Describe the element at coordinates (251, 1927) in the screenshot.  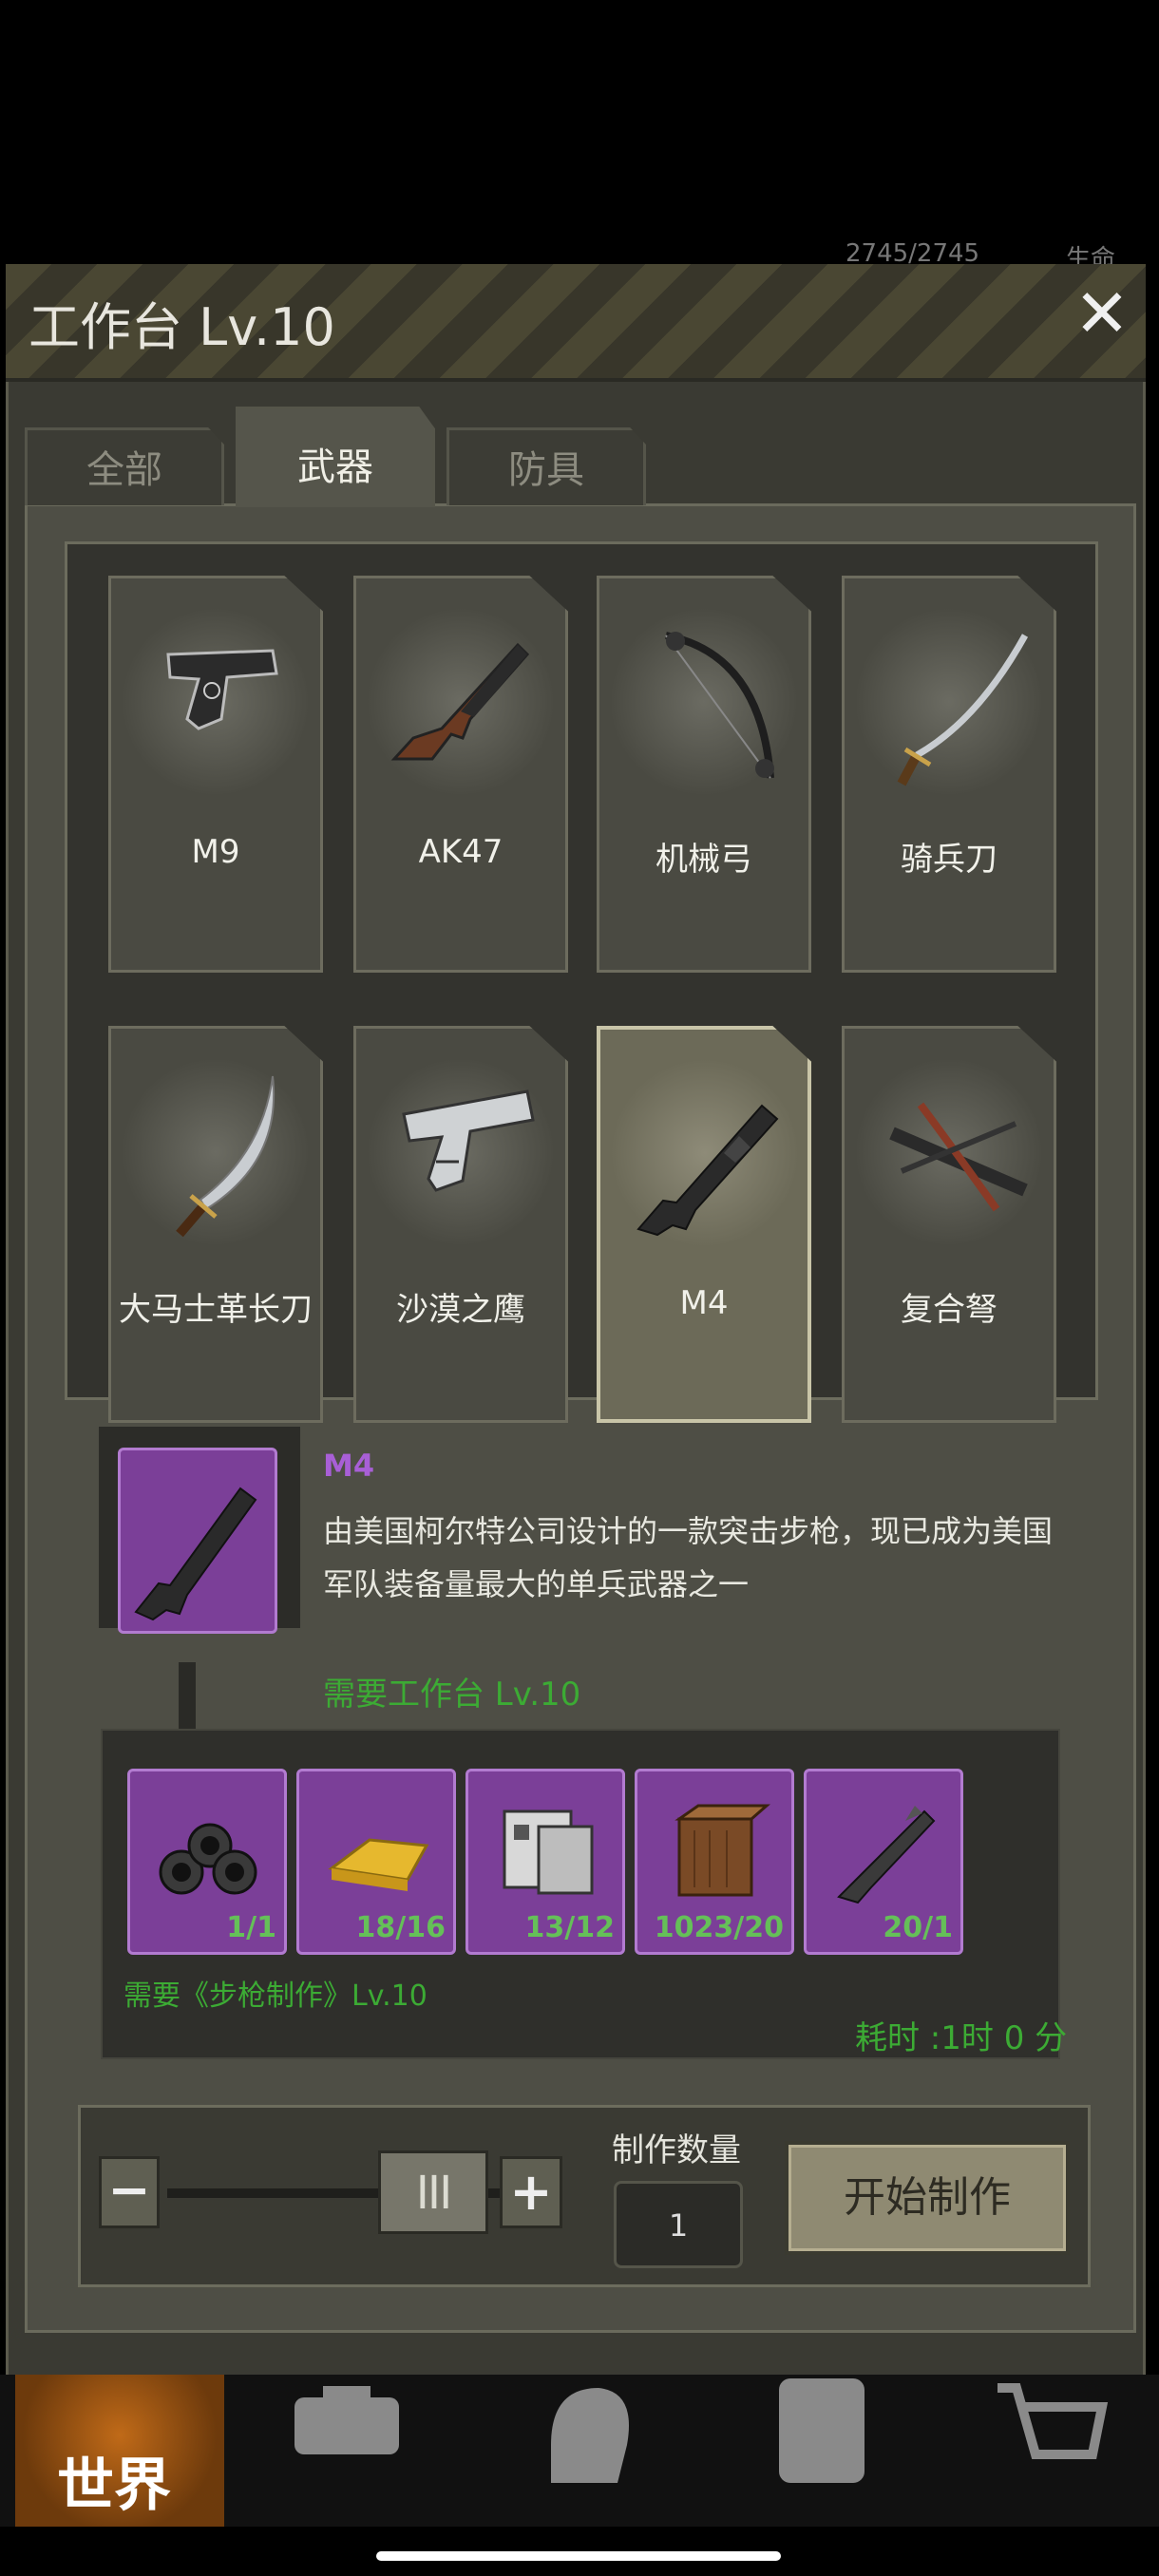
I see `material-count: 1/1` at that location.